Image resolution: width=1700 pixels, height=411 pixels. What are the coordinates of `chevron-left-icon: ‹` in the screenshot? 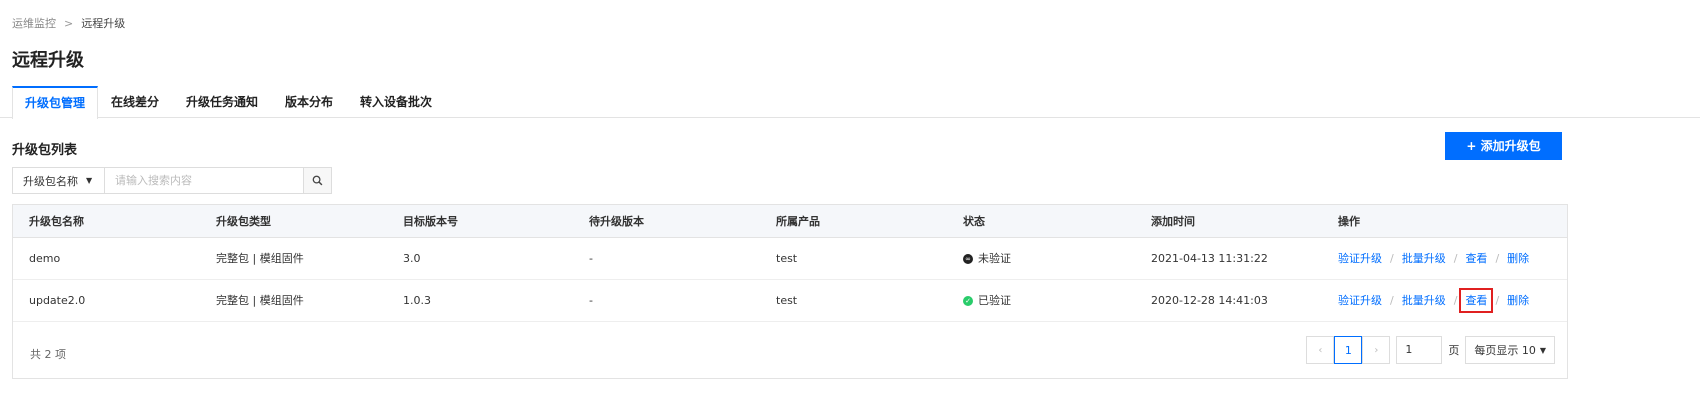 It's located at (1320, 350).